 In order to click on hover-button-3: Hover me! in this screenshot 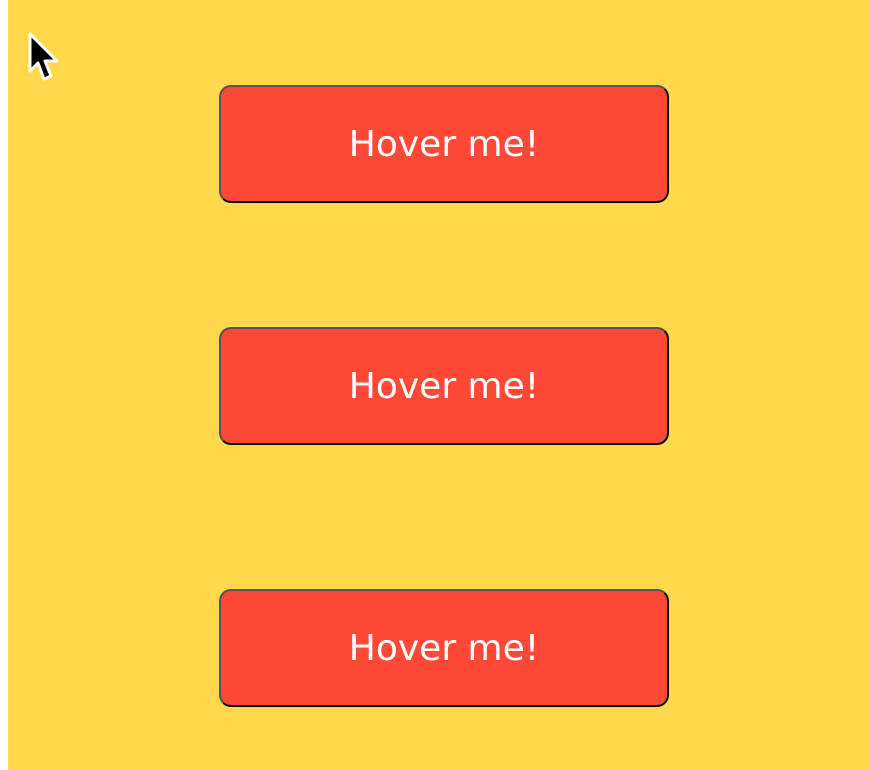, I will do `click(444, 648)`.